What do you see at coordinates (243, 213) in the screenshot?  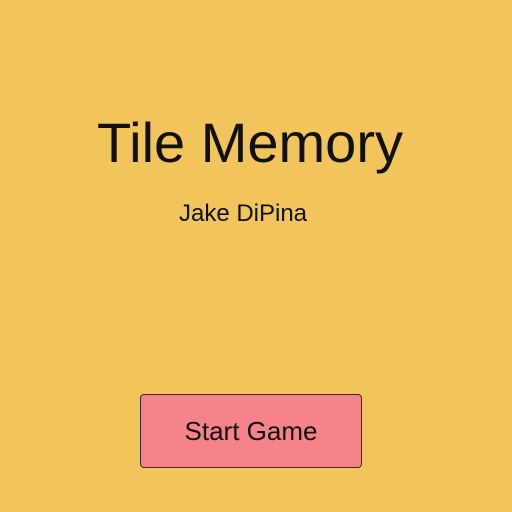 I see `author-credit: Jake DiPina` at bounding box center [243, 213].